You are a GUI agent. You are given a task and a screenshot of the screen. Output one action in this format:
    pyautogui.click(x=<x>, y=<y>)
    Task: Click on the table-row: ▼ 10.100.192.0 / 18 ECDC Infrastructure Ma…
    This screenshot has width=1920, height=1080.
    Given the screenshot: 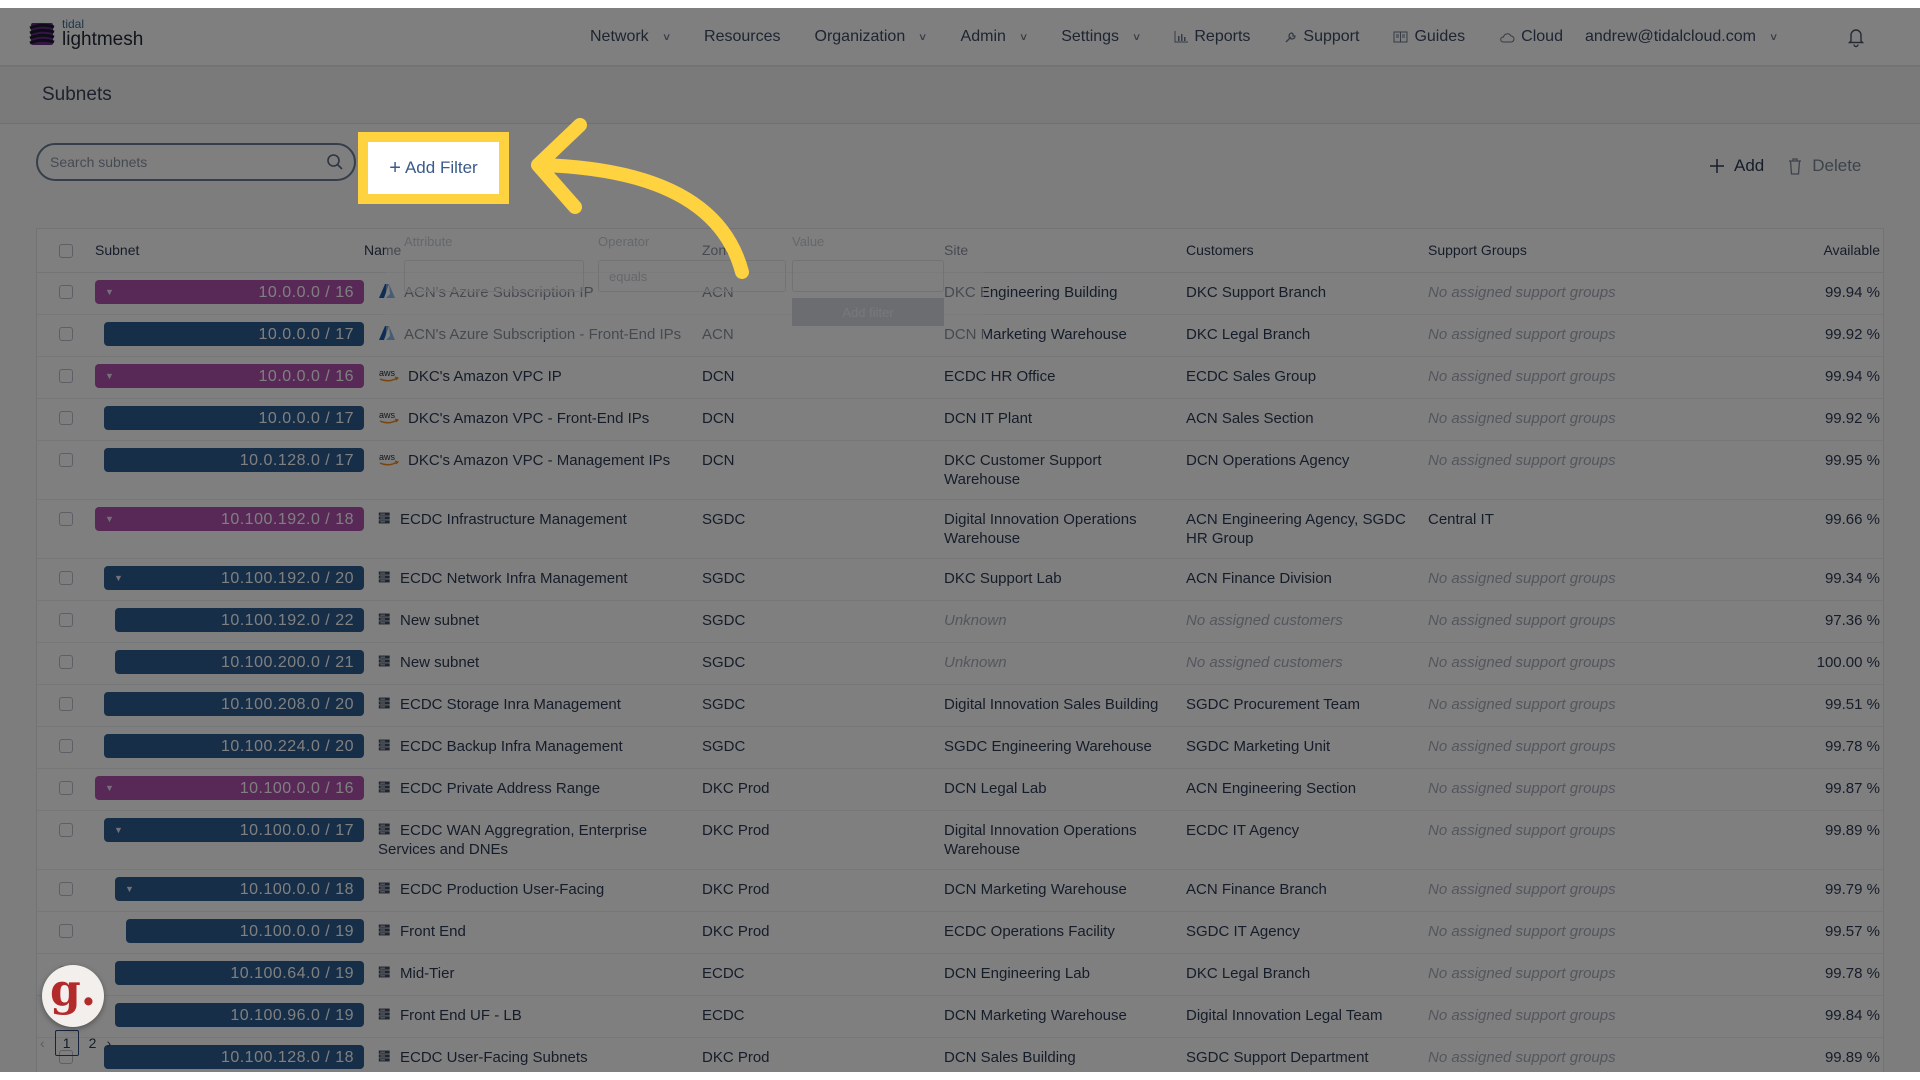 What is the action you would take?
    pyautogui.click(x=960, y=529)
    